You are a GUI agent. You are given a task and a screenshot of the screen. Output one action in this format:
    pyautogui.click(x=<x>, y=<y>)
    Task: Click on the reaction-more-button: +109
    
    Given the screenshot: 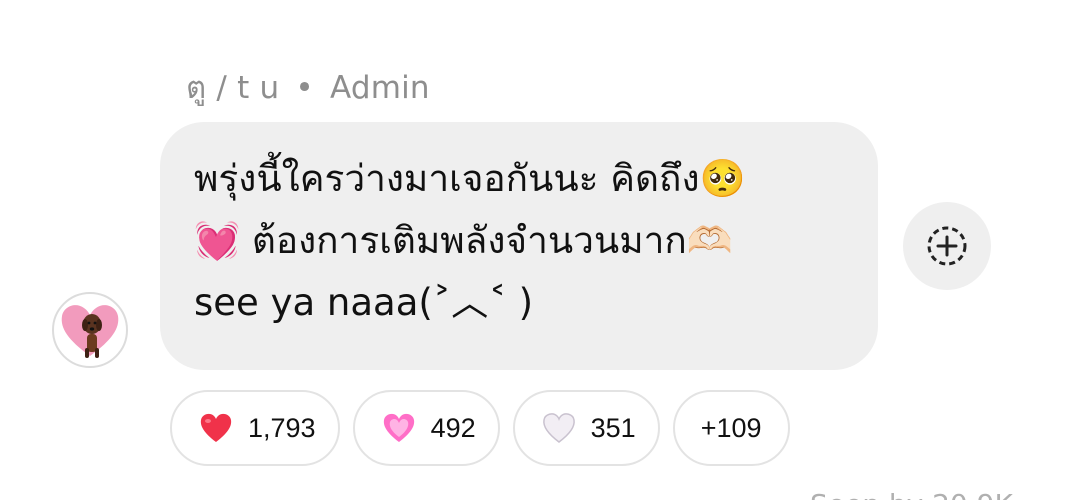 What is the action you would take?
    pyautogui.click(x=731, y=428)
    